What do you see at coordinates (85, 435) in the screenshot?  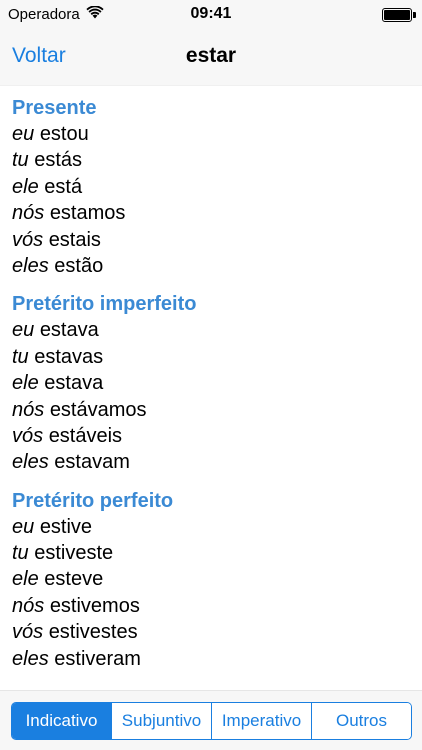 I see `verb-form: estáveis` at bounding box center [85, 435].